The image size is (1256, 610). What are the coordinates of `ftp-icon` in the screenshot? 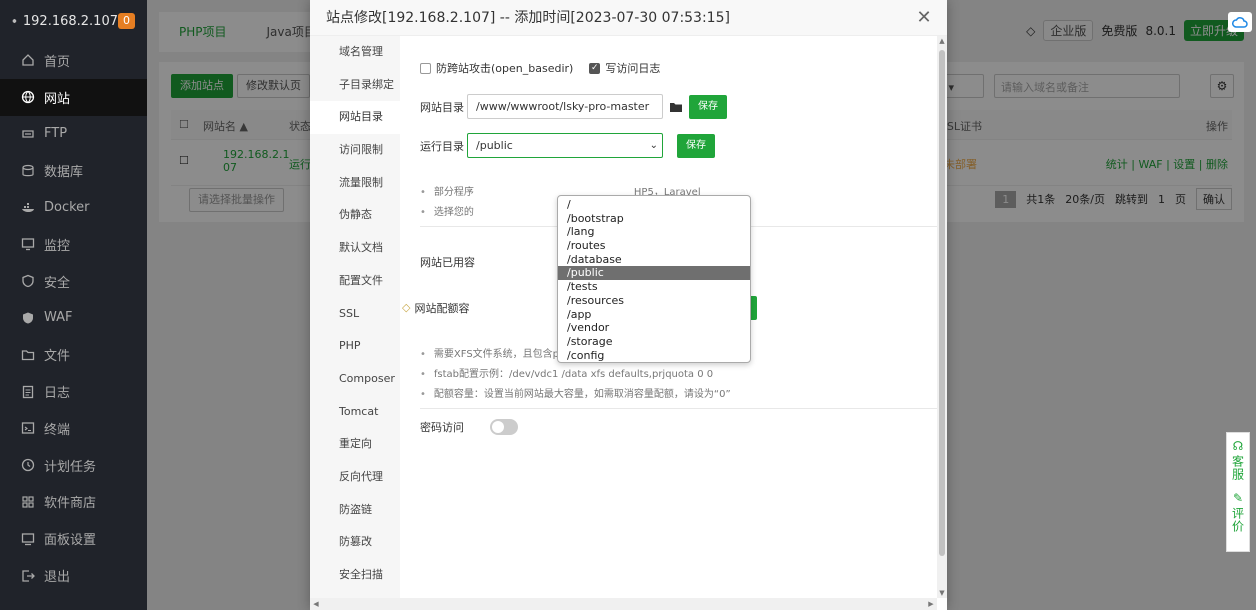 It's located at (28, 134).